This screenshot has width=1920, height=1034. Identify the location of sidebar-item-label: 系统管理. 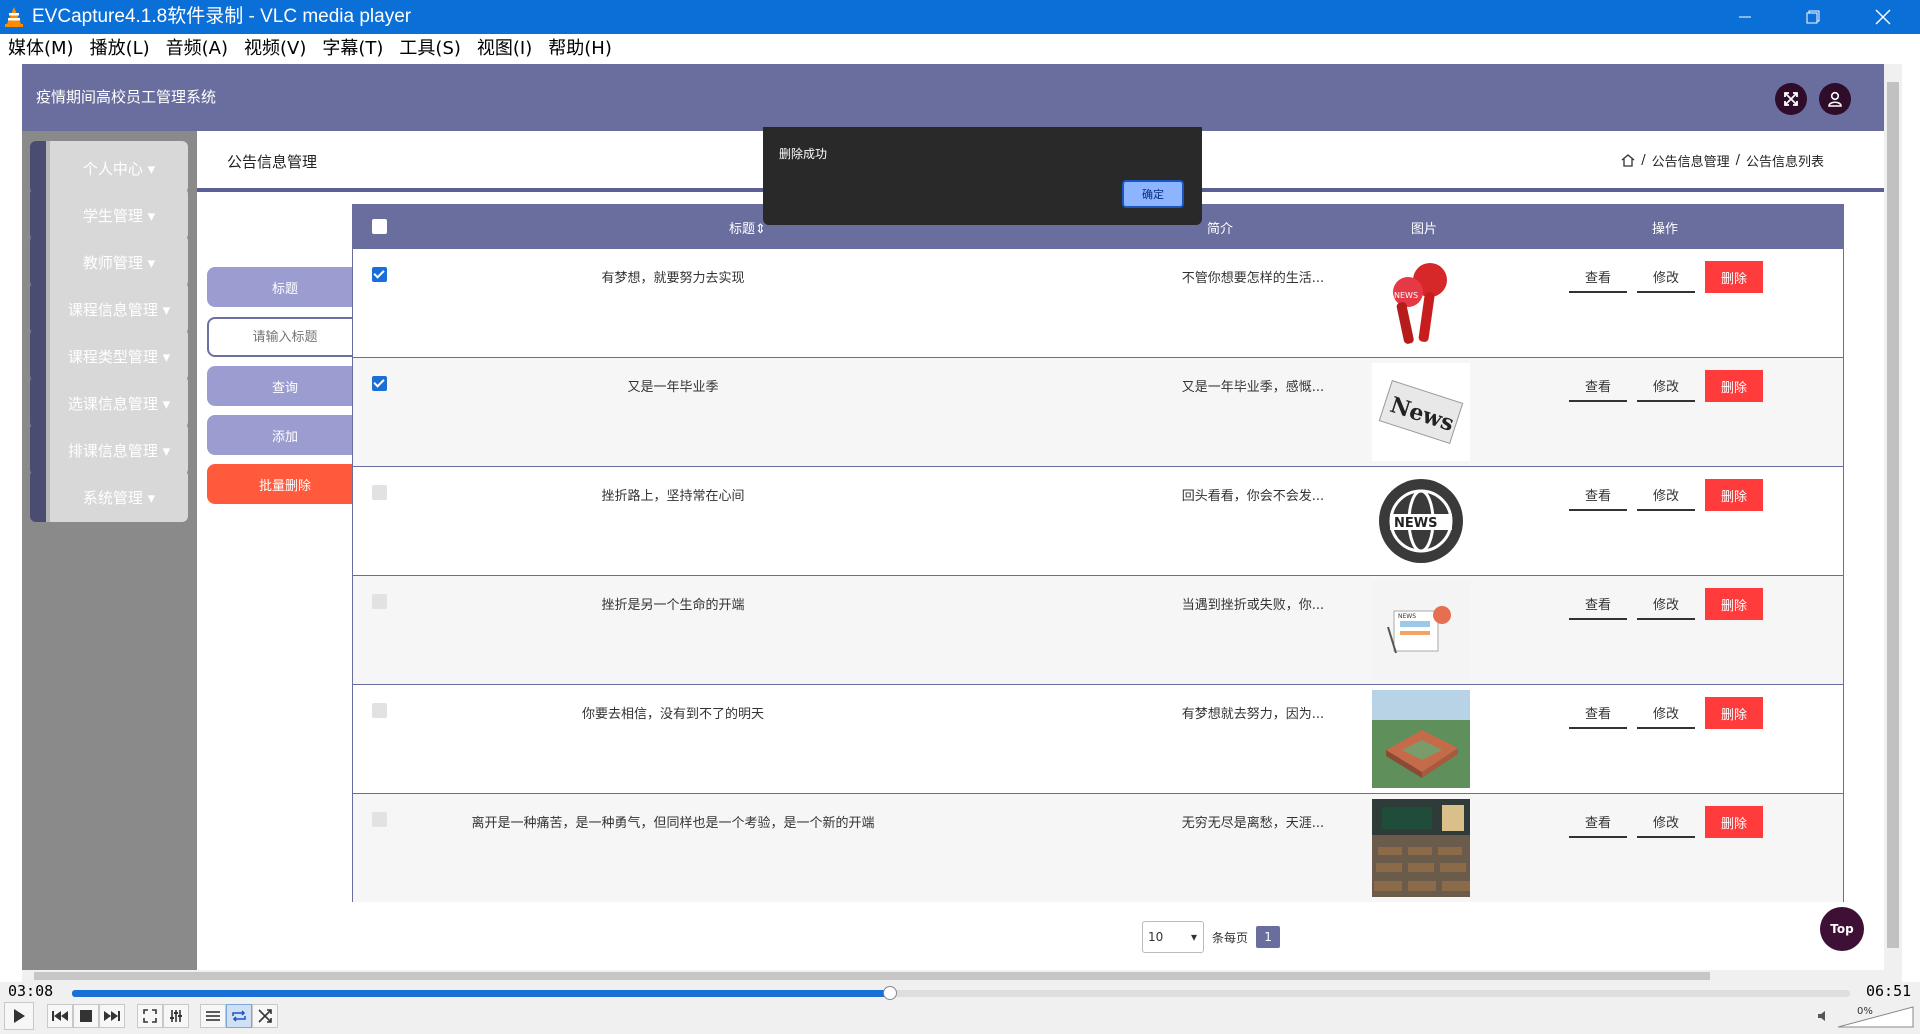
(112, 498).